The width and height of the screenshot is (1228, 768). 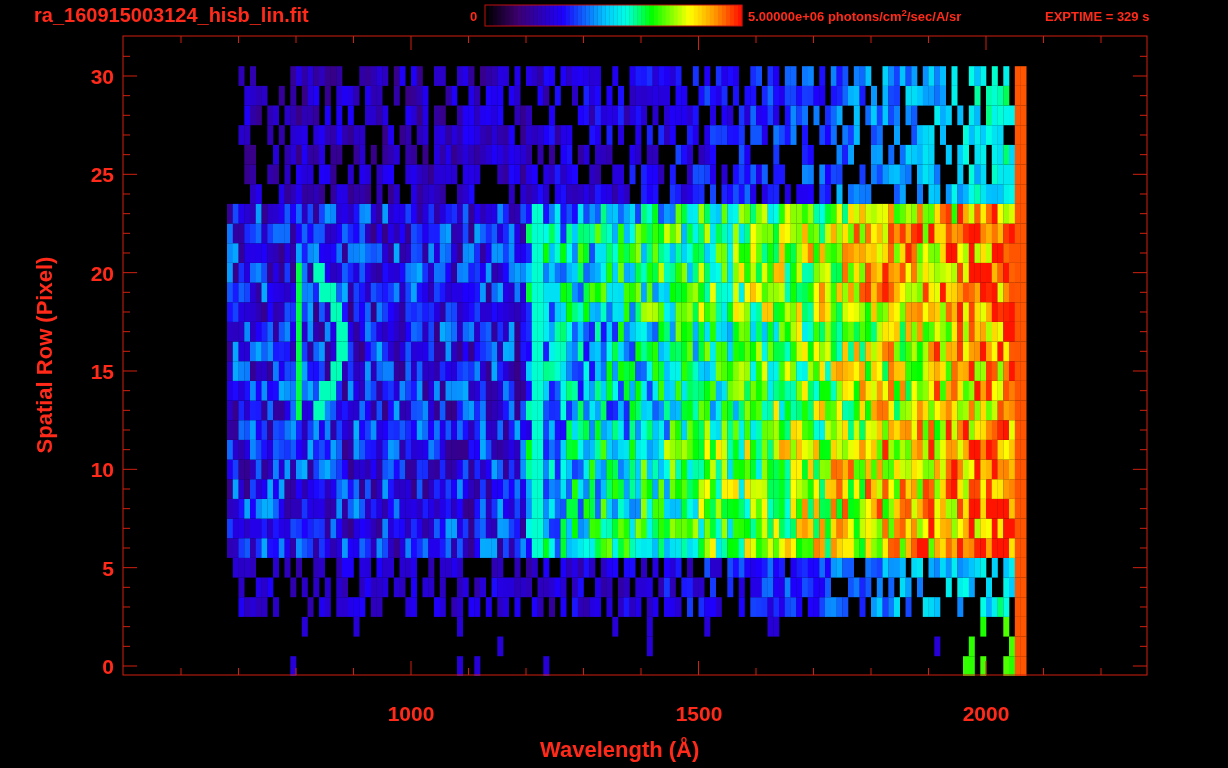 What do you see at coordinates (101, 175) in the screenshot?
I see `y-tick-label: 25` at bounding box center [101, 175].